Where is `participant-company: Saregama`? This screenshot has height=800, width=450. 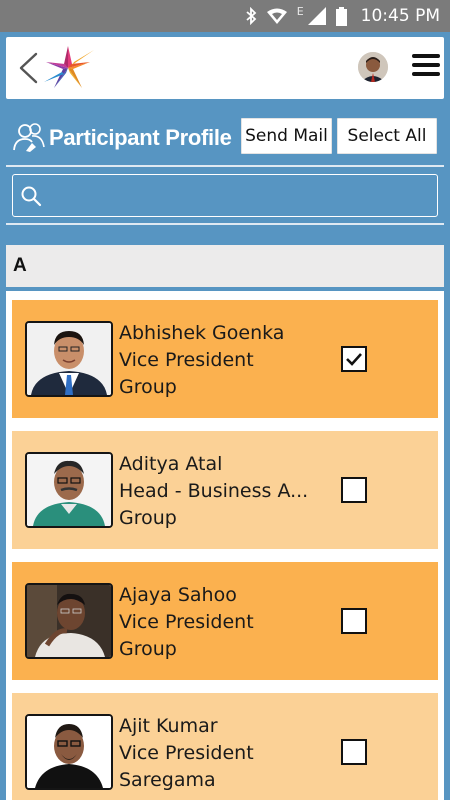 participant-company: Saregama is located at coordinates (167, 780).